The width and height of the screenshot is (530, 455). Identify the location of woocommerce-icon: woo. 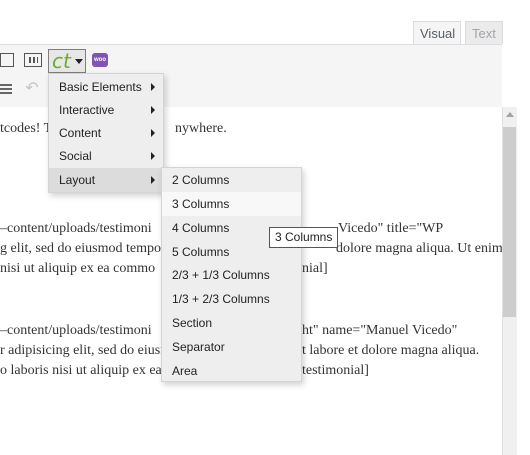
(100, 60).